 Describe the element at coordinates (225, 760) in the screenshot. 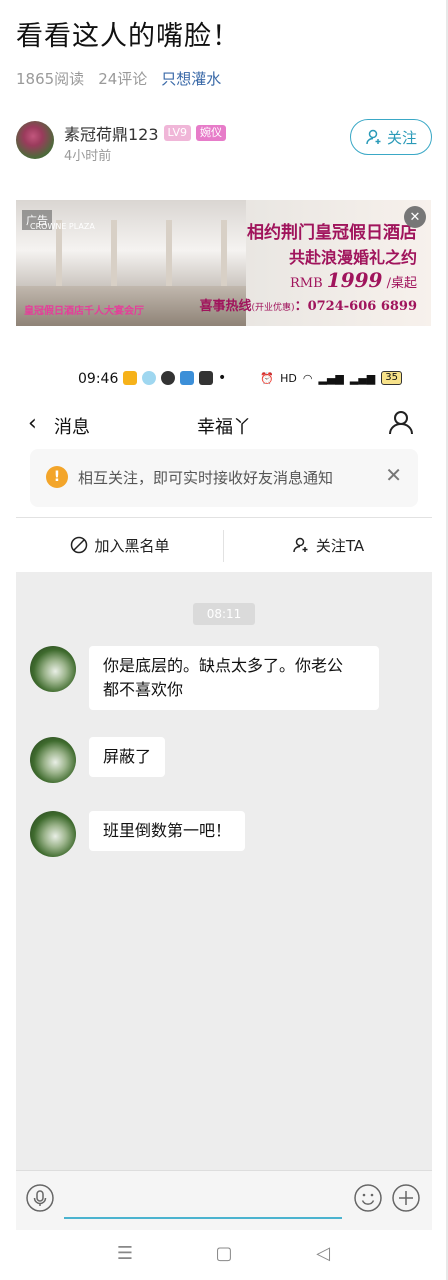

I see `chat-message: 屏蔽了` at that location.